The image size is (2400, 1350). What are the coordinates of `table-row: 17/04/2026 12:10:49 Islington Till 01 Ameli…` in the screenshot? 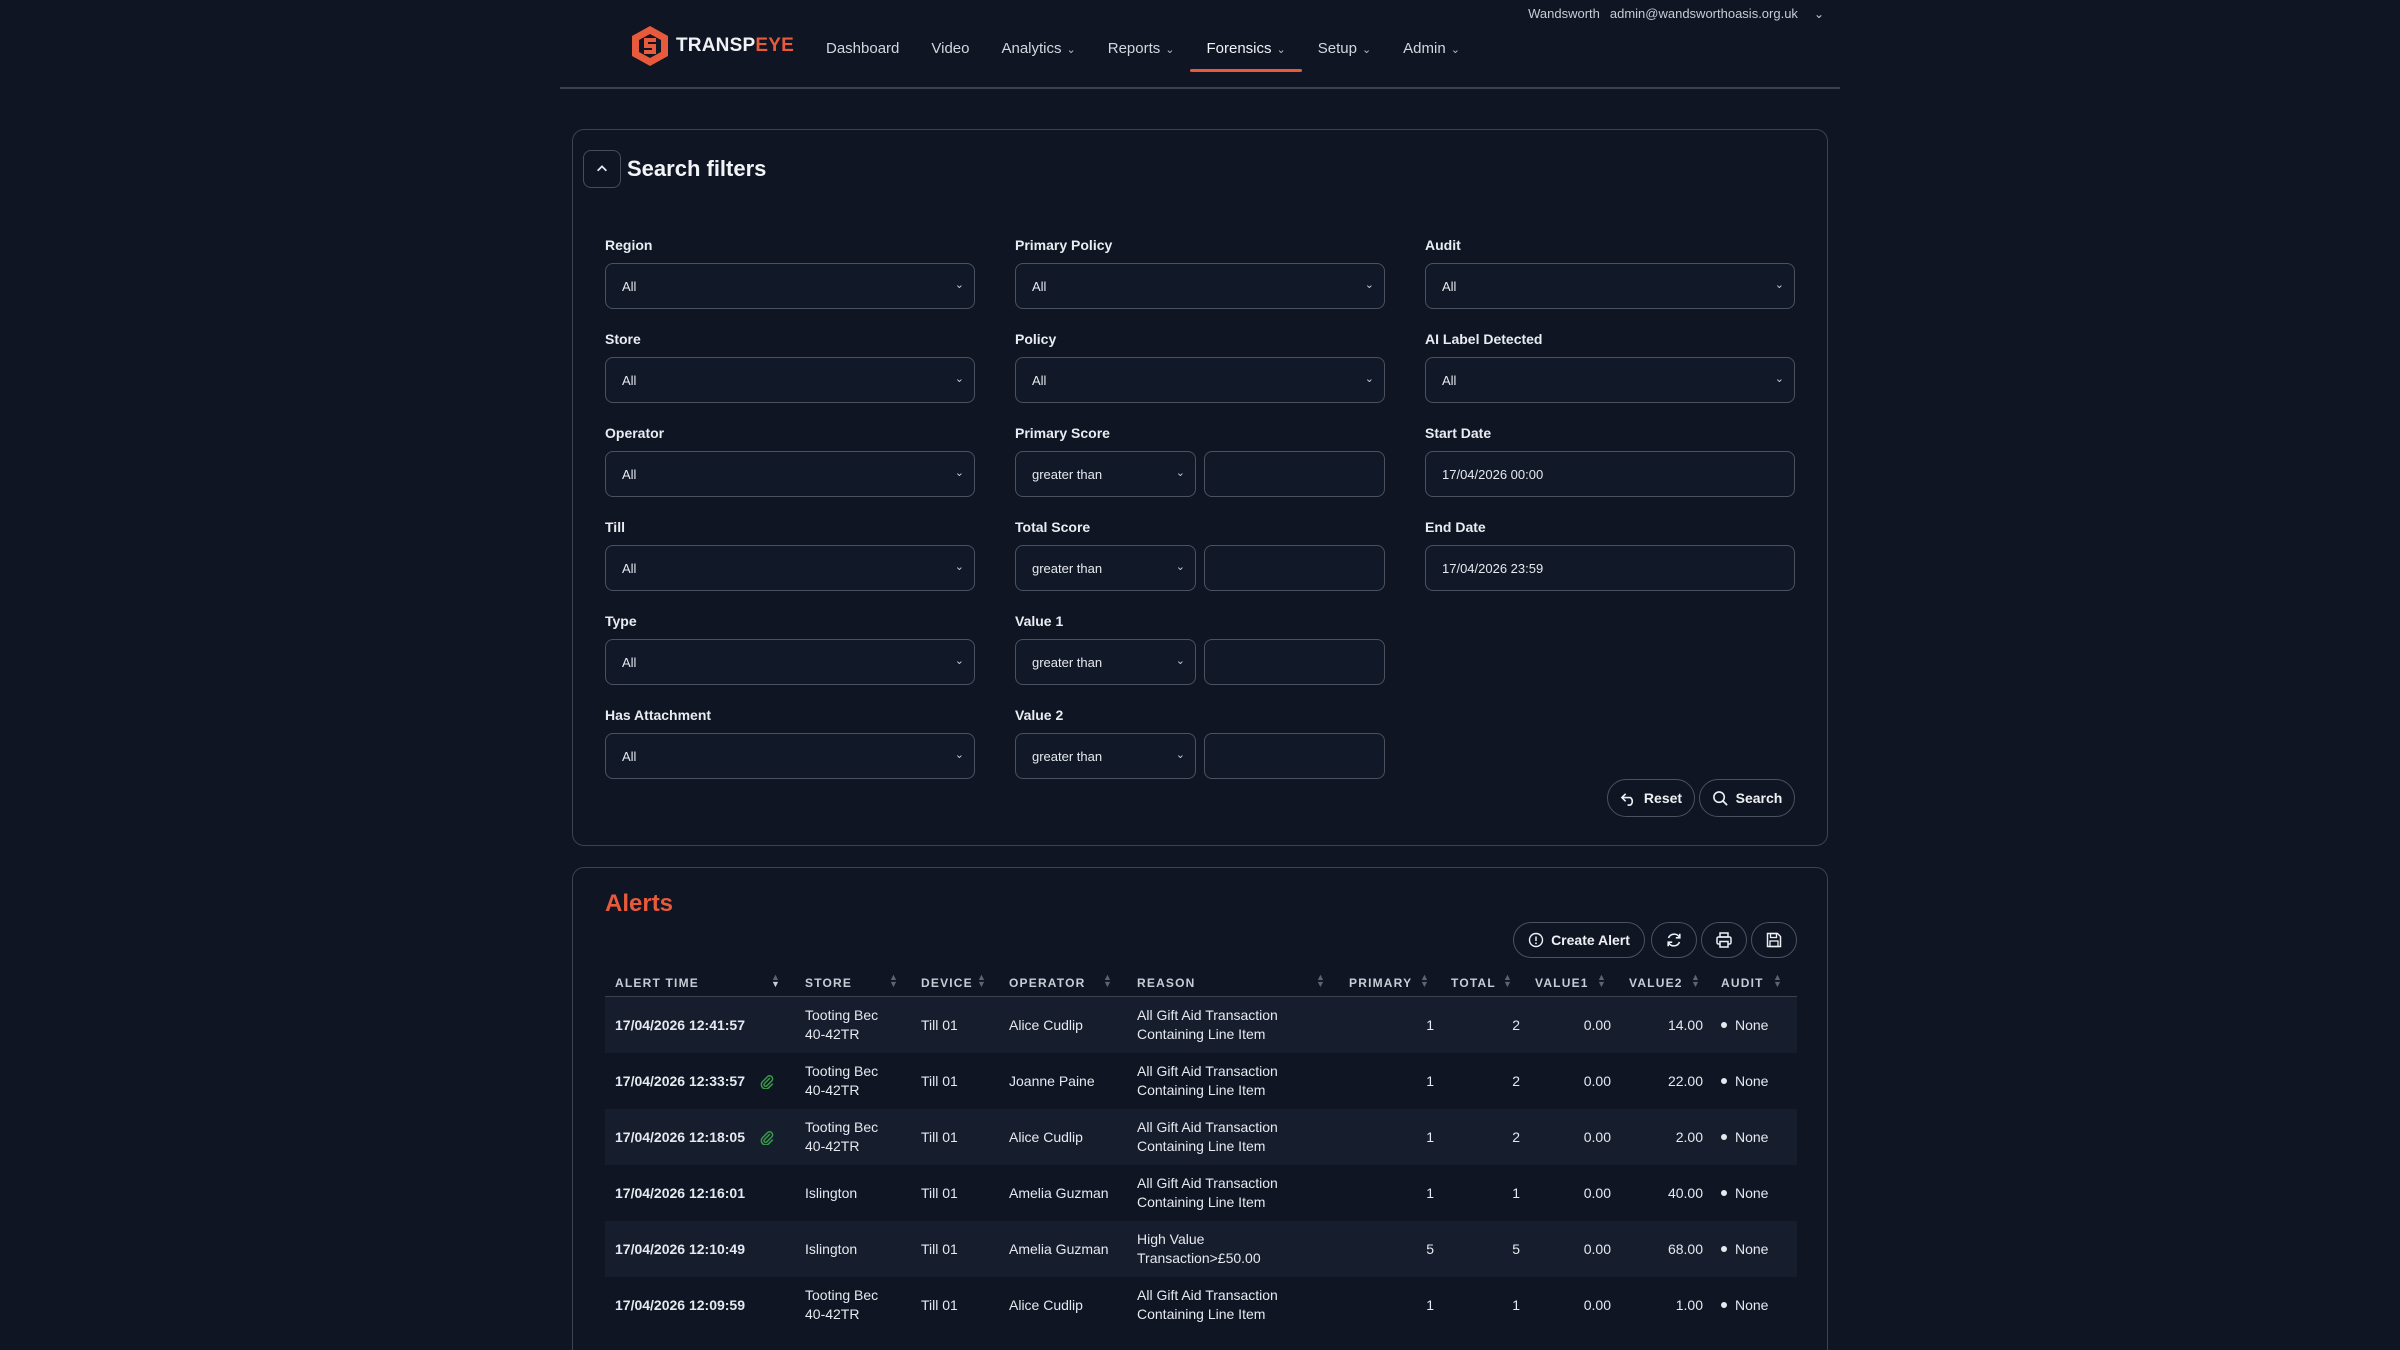 It's located at (1201, 1249).